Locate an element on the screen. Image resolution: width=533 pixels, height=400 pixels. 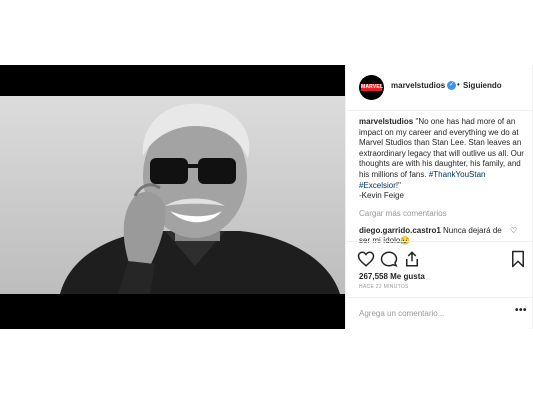
heart-icon is located at coordinates (366, 259).